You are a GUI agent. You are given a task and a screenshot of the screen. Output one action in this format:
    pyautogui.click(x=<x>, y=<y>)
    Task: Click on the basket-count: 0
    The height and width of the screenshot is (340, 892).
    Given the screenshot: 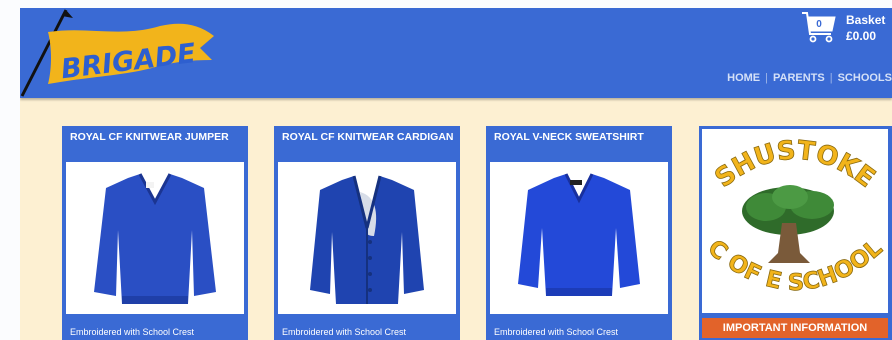 What is the action you would take?
    pyautogui.click(x=819, y=24)
    